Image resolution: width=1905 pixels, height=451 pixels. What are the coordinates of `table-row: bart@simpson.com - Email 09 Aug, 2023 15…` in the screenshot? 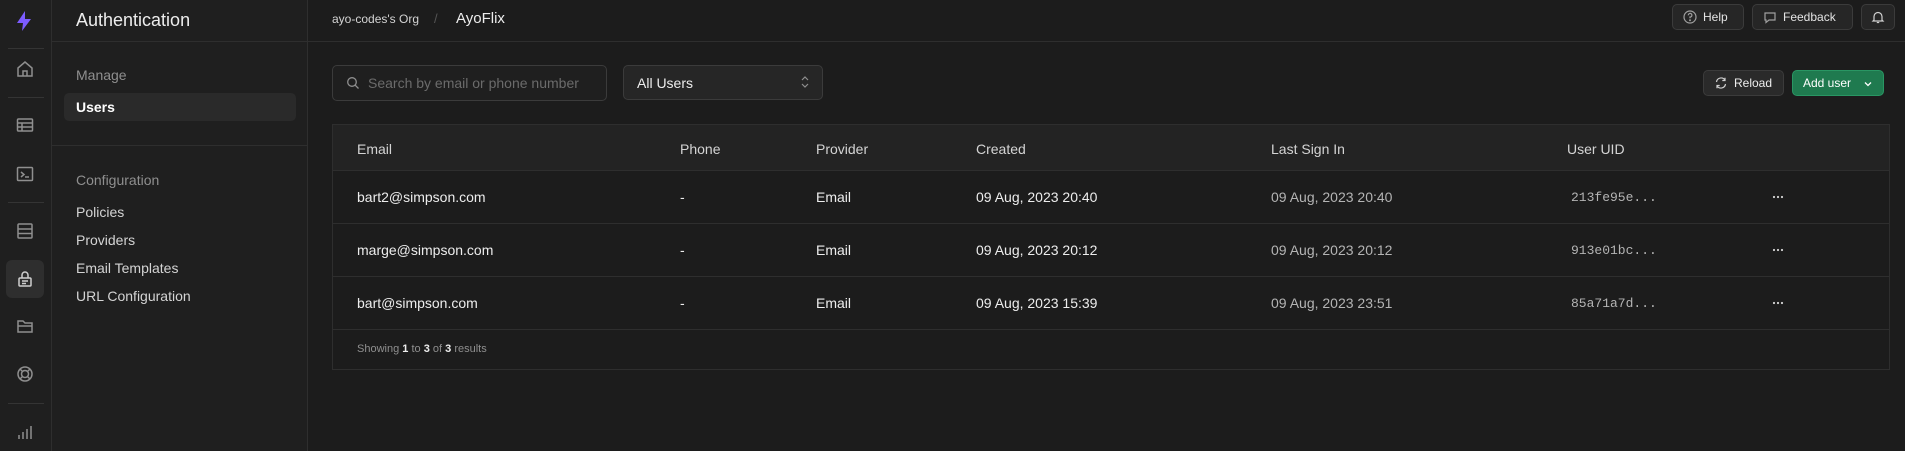 It's located at (1111, 303).